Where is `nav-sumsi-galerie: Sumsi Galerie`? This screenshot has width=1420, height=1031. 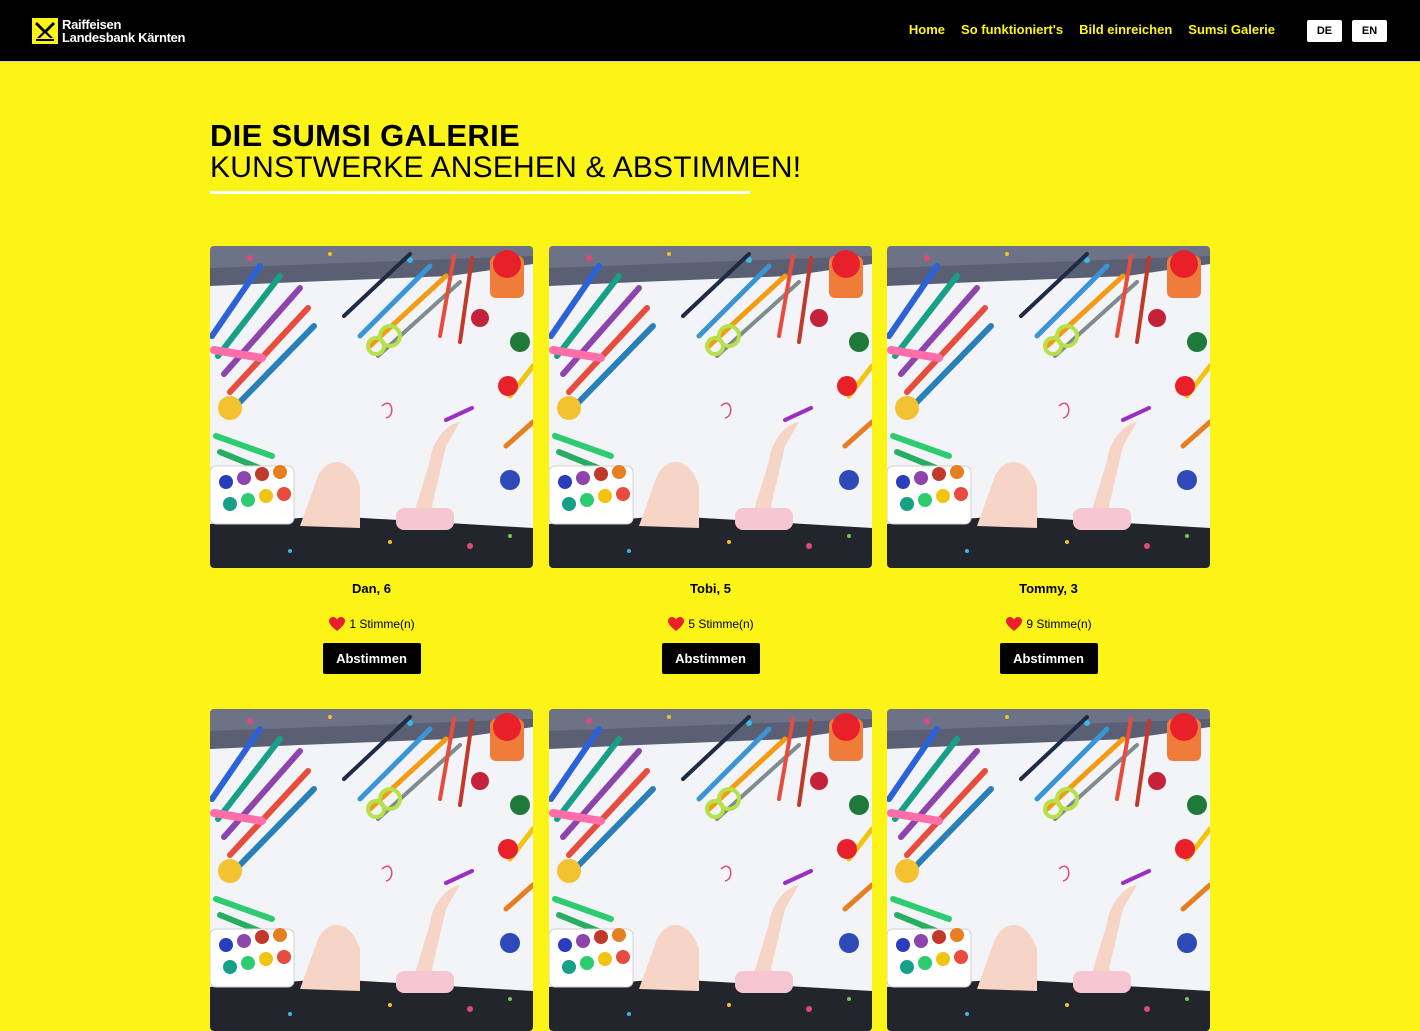 nav-sumsi-galerie: Sumsi Galerie is located at coordinates (1231, 29).